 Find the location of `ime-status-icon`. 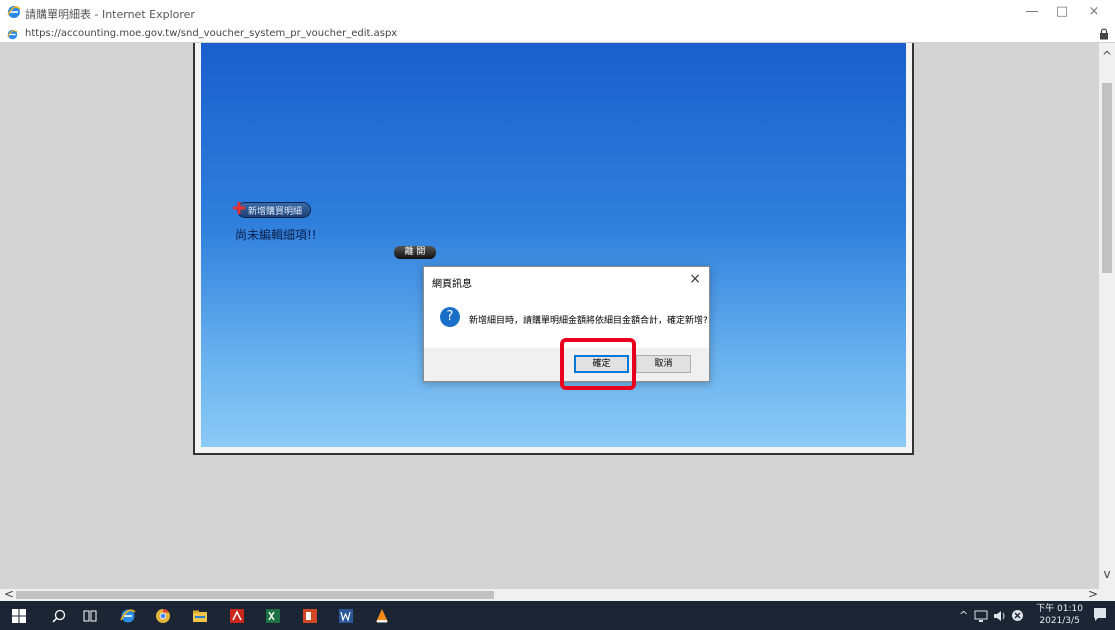

ime-status-icon is located at coordinates (1017, 615).